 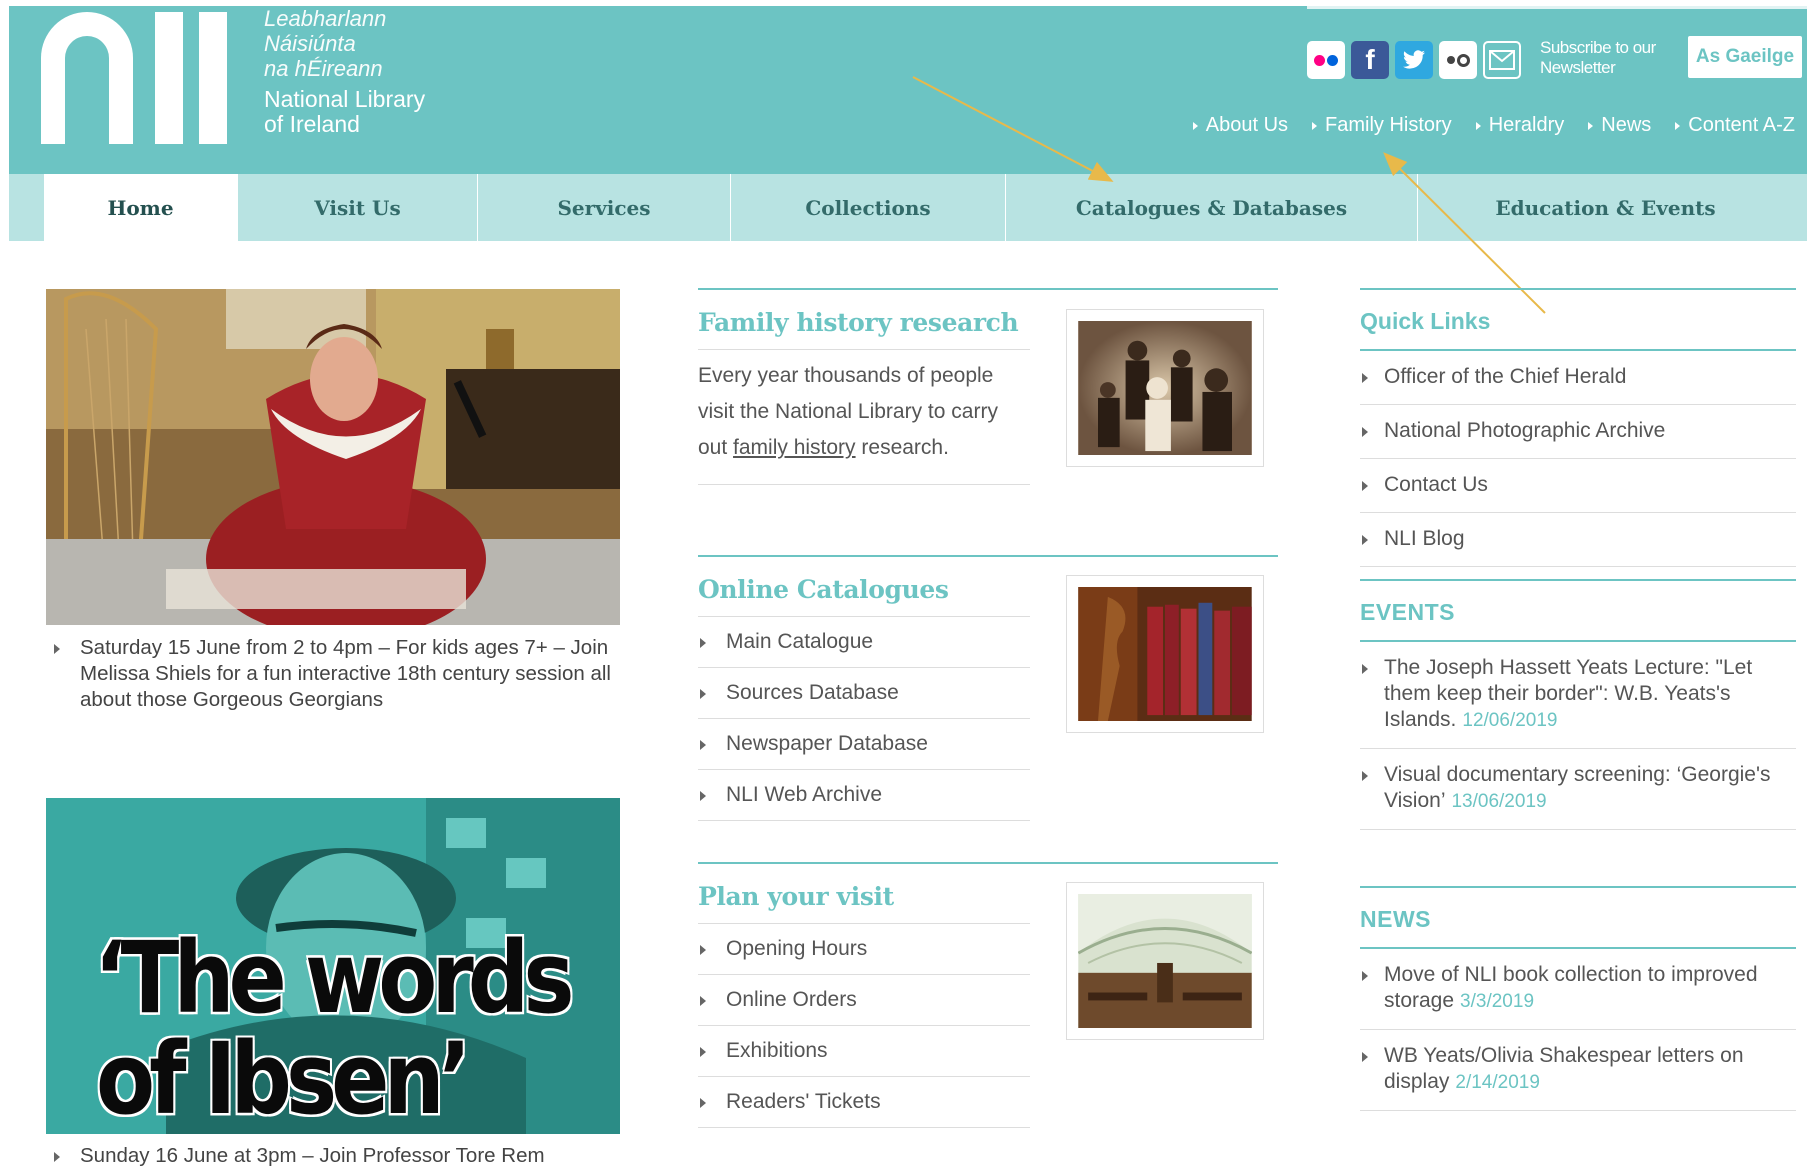 What do you see at coordinates (283, 1078) in the screenshot?
I see `poster-title-line: of Ibsen’` at bounding box center [283, 1078].